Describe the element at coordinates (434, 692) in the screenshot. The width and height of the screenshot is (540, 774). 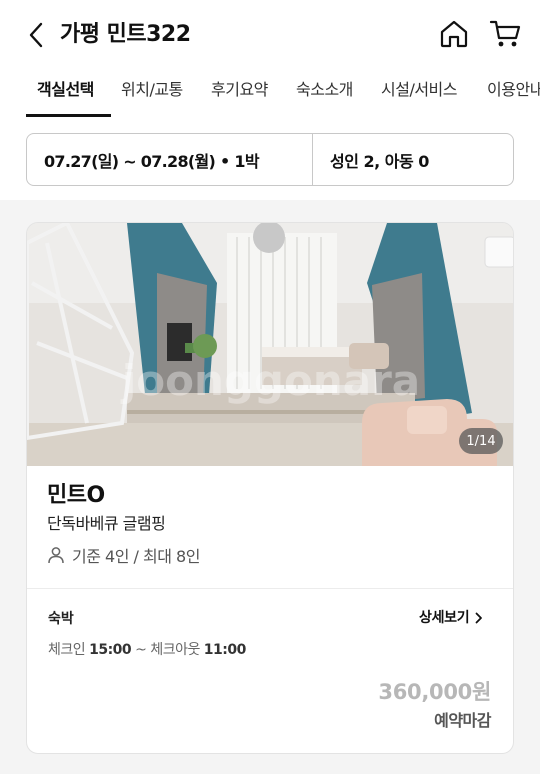
I see `room-price: 360,000원` at that location.